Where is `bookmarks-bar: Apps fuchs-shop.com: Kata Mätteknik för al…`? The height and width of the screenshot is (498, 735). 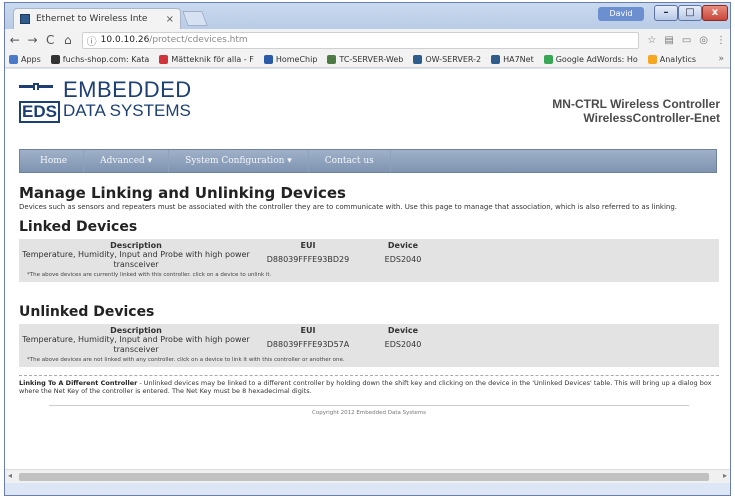 bookmarks-bar: Apps fuchs-shop.com: Kata Mätteknik för al… is located at coordinates (367, 59).